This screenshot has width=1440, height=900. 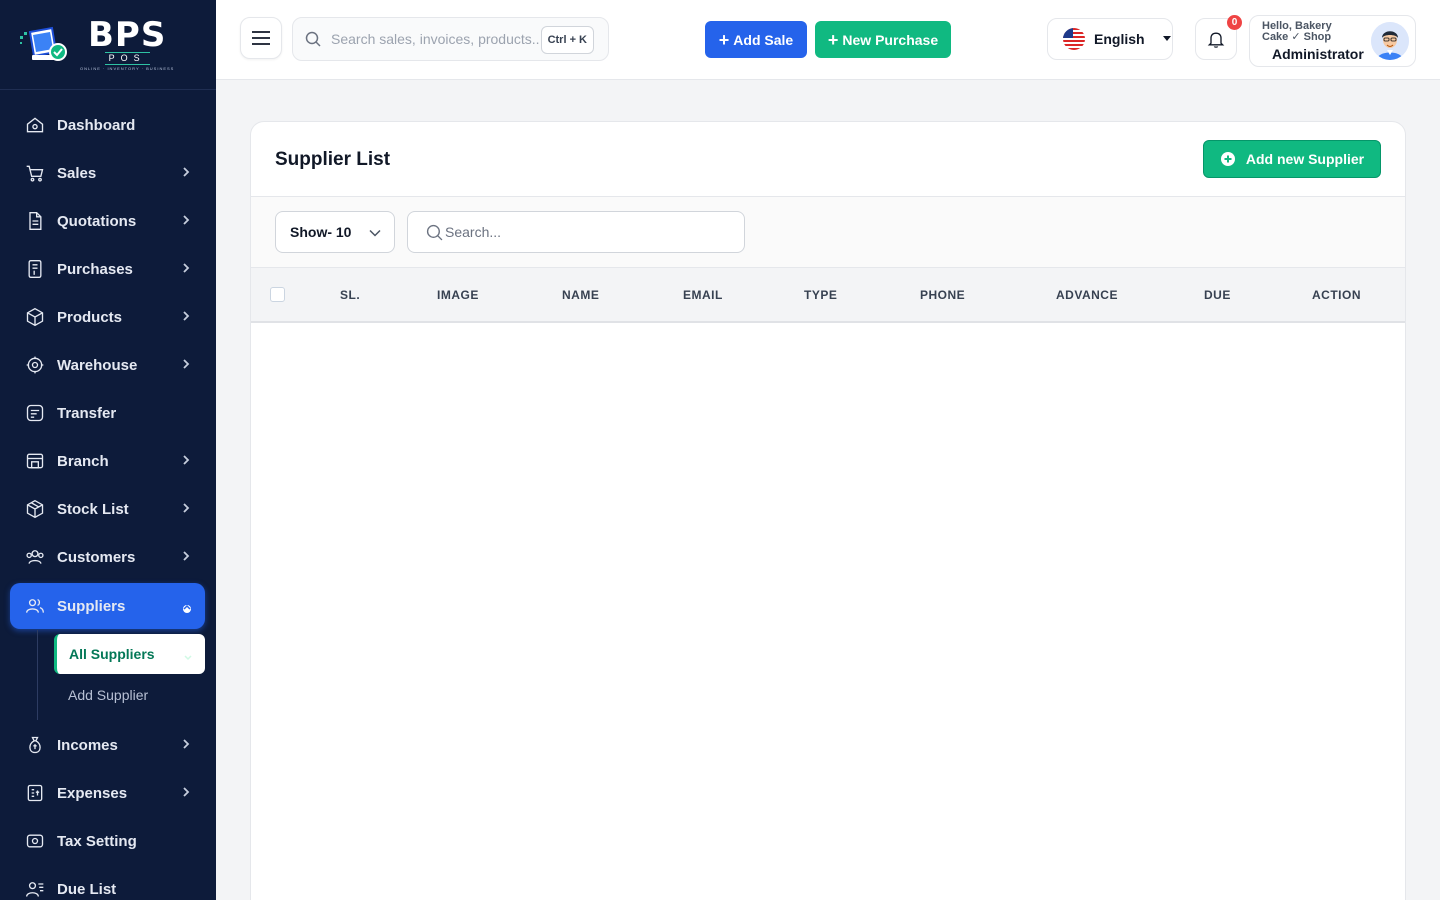 I want to click on sidebar-item-suppliers: Suppliers, so click(x=107, y=606).